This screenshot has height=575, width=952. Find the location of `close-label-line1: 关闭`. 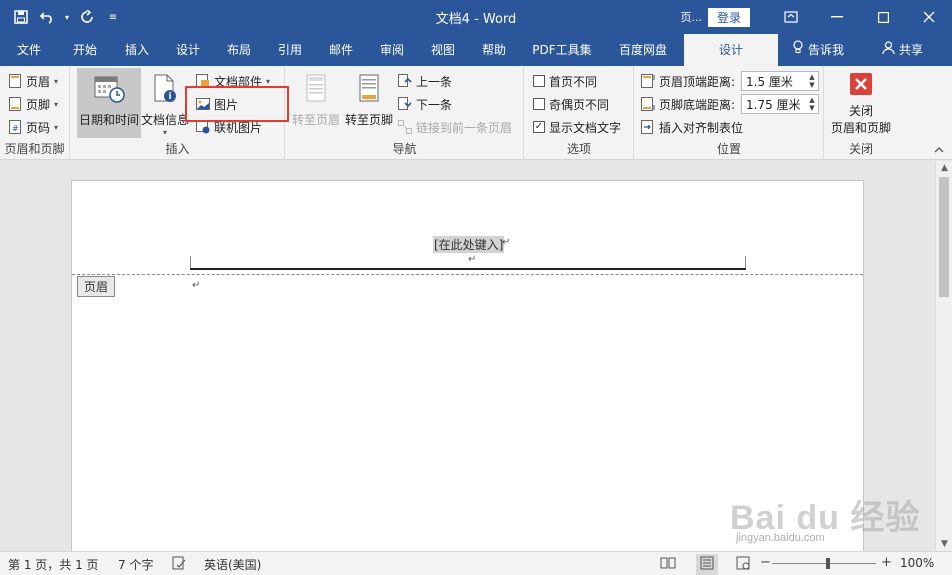

close-label-line1: 关闭 is located at coordinates (860, 111).